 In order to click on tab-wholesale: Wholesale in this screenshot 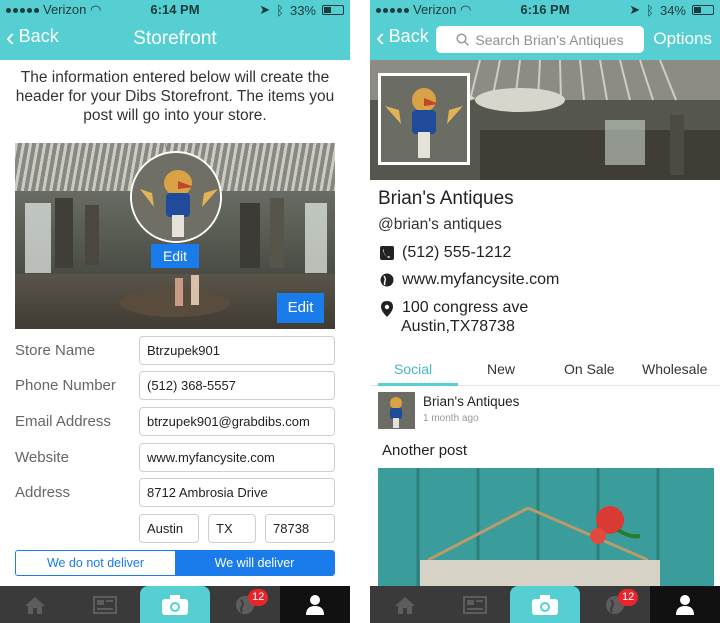, I will do `click(674, 369)`.